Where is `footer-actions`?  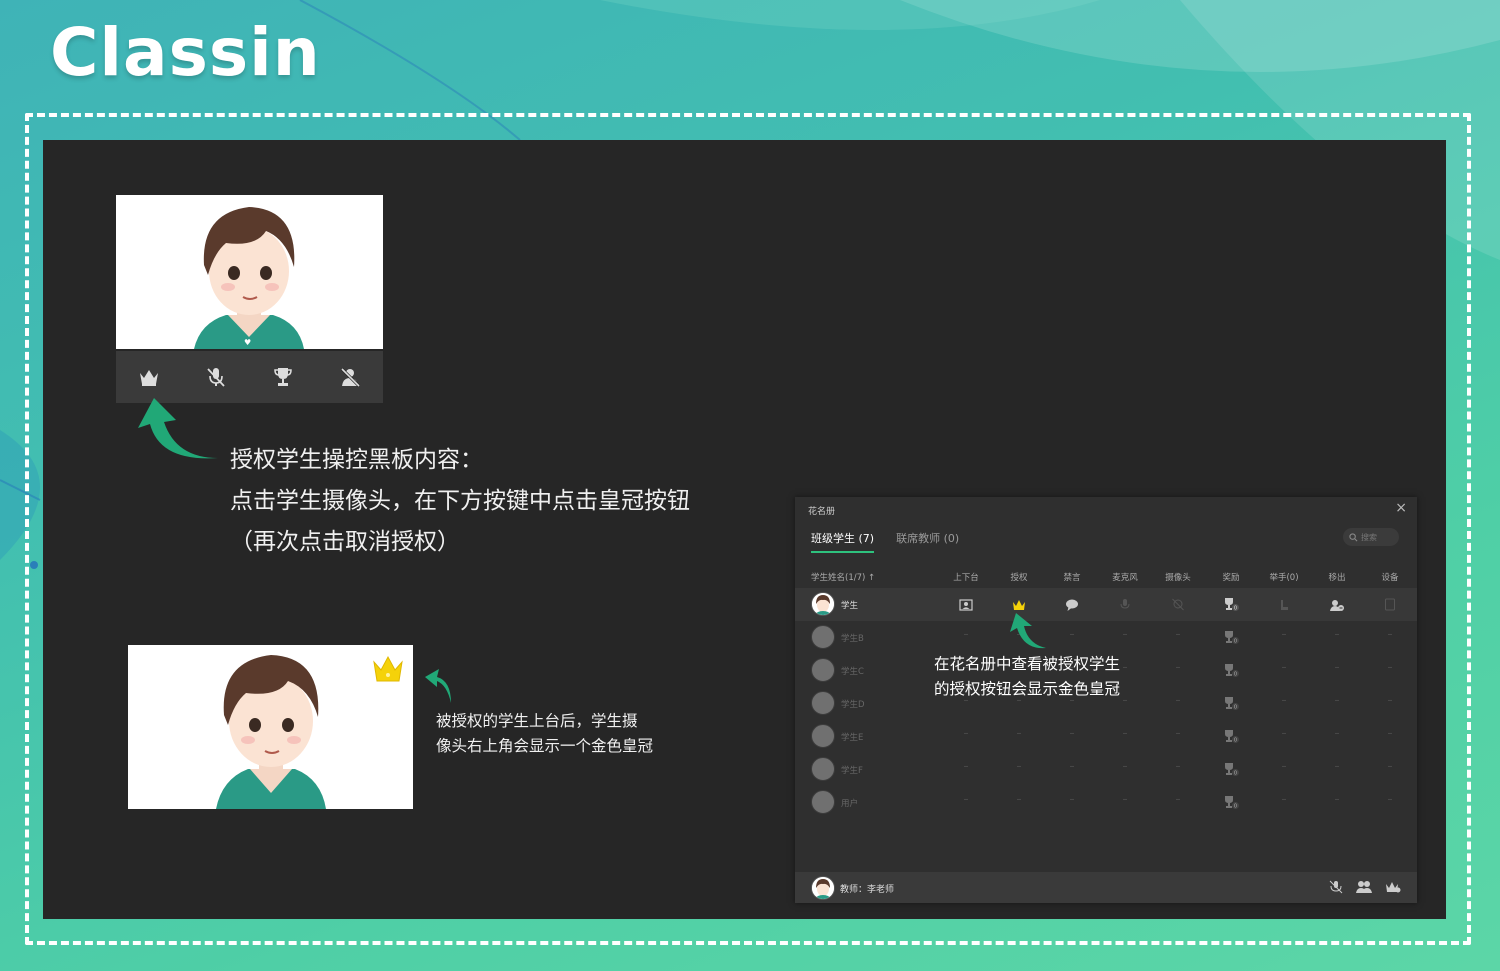 footer-actions is located at coordinates (1365, 887).